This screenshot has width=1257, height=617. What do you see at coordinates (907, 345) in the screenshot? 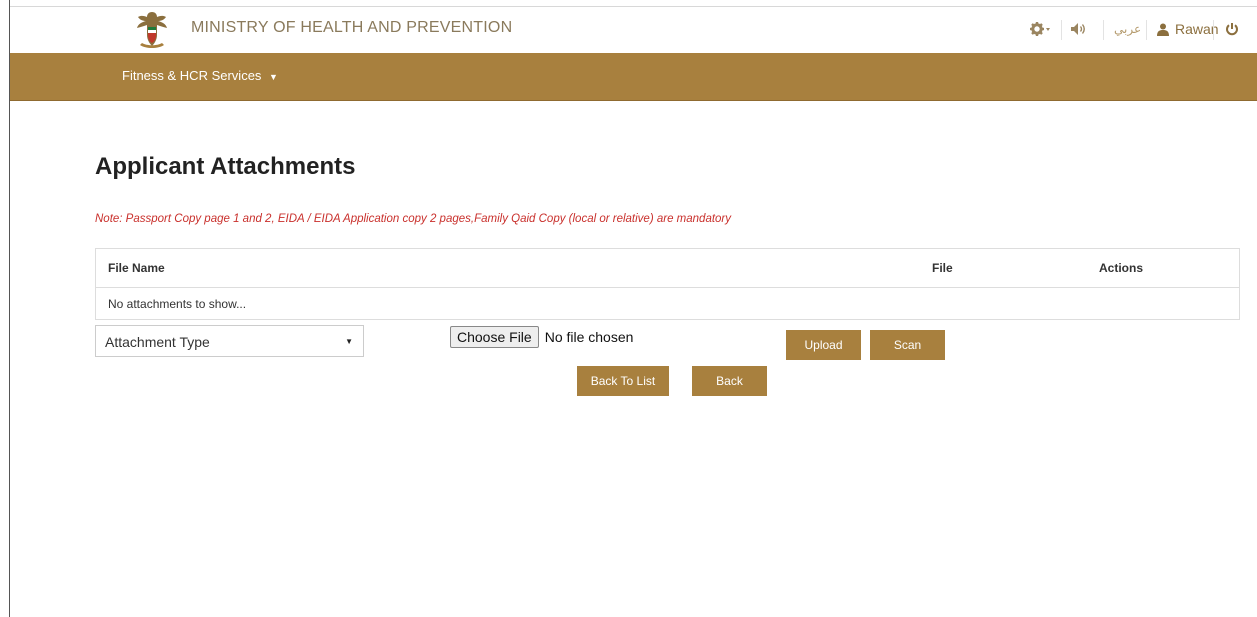
I see `scan-button: Scan` at bounding box center [907, 345].